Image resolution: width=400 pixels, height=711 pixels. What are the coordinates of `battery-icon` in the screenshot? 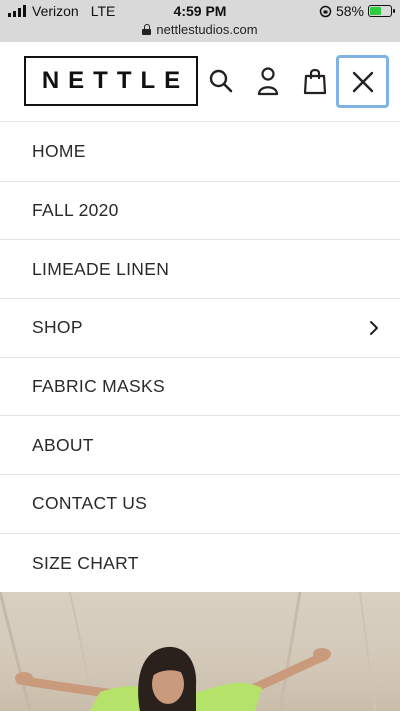 It's located at (381, 11).